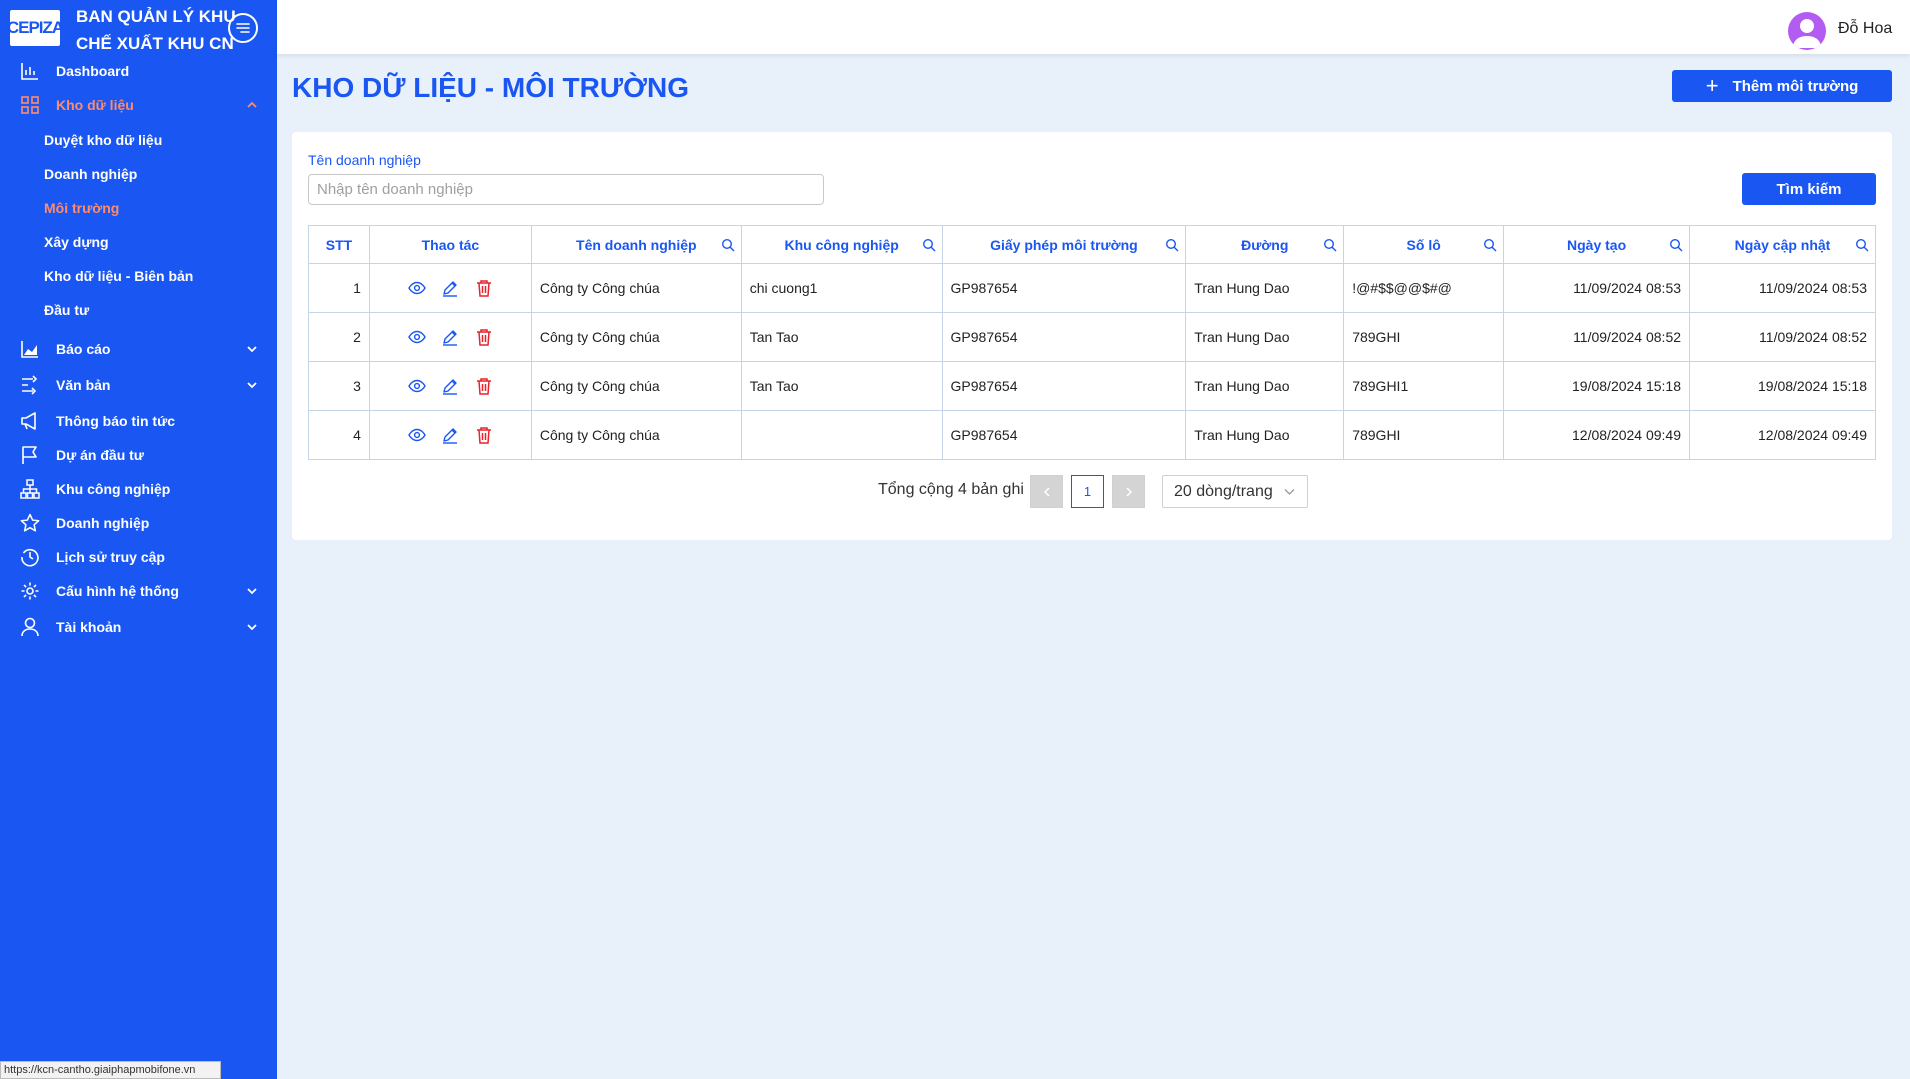 This screenshot has width=1910, height=1079. Describe the element at coordinates (841, 244) in the screenshot. I see `col-header-industrial-zone: Khu công nghiệp` at that location.